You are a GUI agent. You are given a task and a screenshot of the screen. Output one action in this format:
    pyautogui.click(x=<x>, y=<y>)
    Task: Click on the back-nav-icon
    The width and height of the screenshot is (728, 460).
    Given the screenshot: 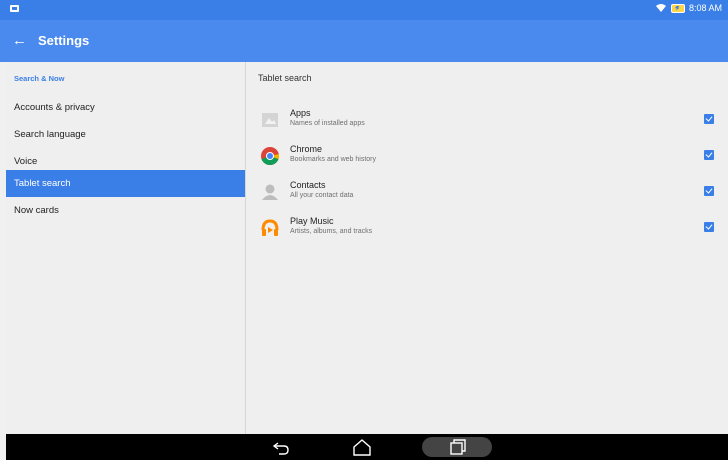 What is the action you would take?
    pyautogui.click(x=282, y=447)
    